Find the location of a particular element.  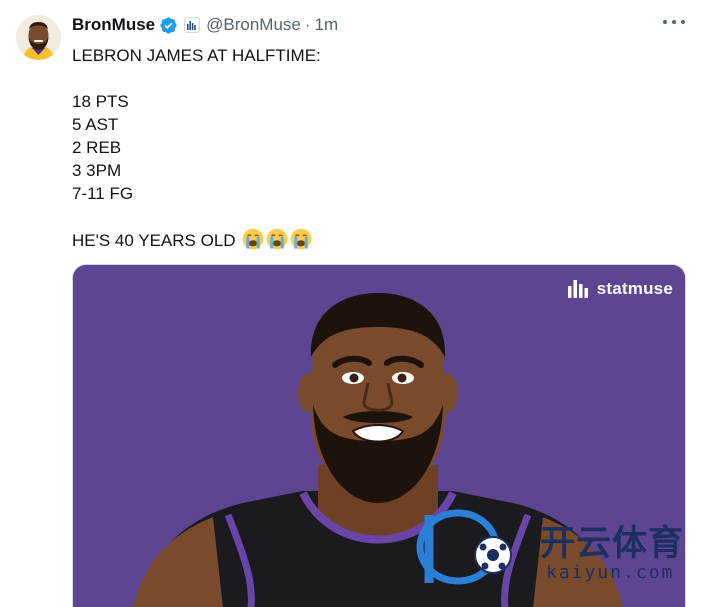

more-options-icon is located at coordinates (674, 22).